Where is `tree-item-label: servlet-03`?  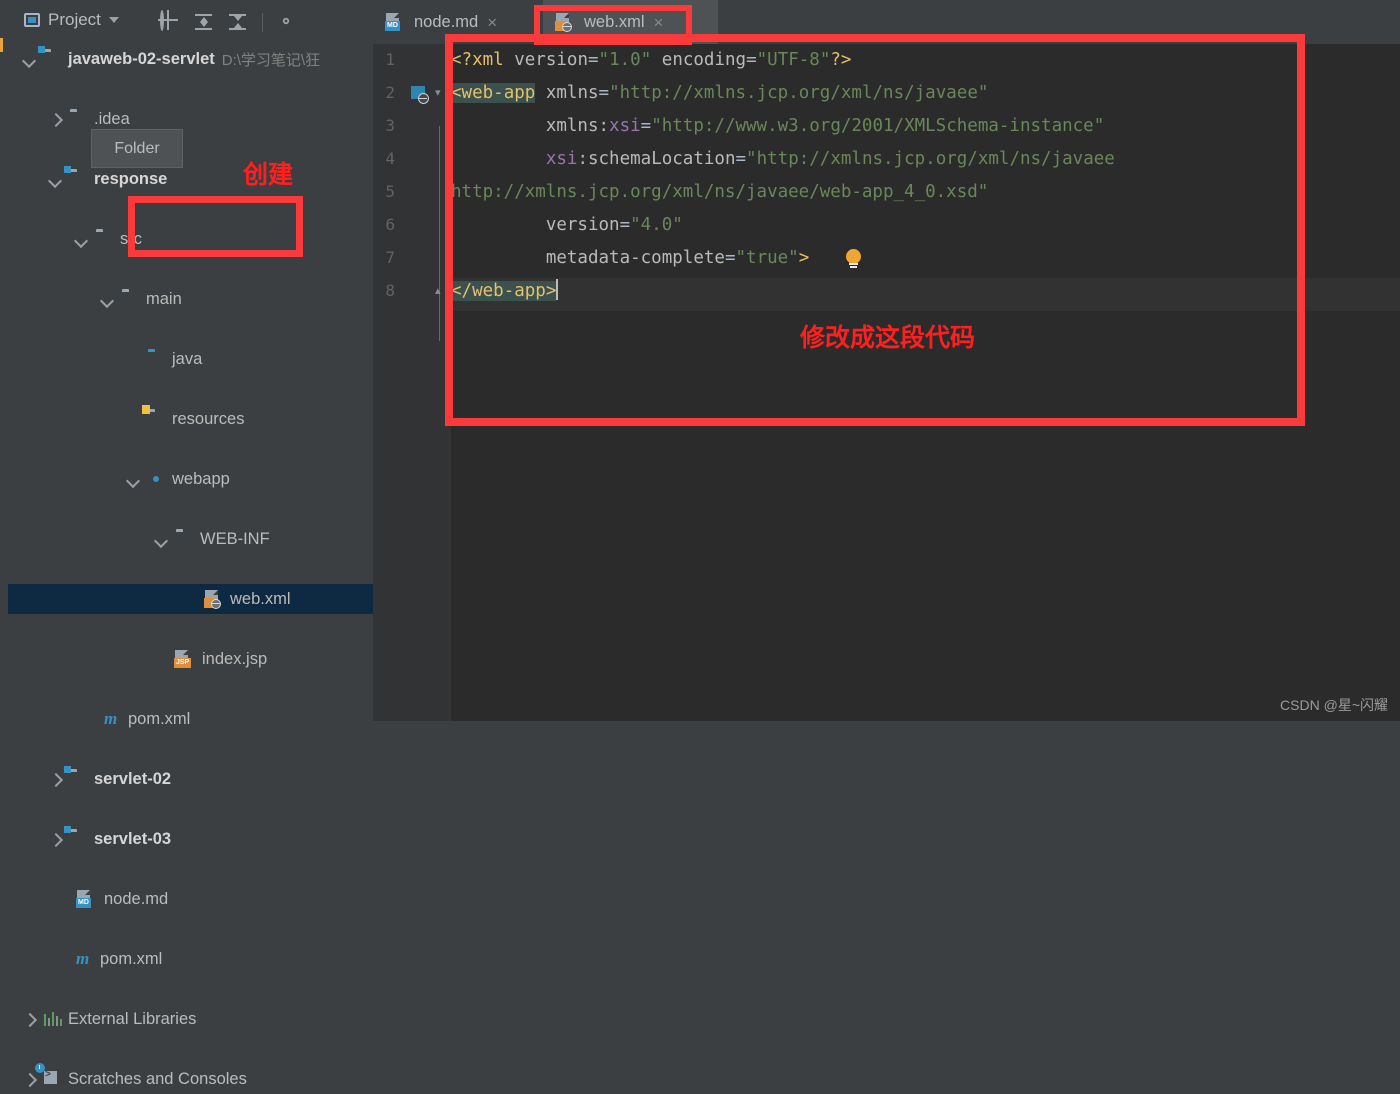 tree-item-label: servlet-03 is located at coordinates (133, 838).